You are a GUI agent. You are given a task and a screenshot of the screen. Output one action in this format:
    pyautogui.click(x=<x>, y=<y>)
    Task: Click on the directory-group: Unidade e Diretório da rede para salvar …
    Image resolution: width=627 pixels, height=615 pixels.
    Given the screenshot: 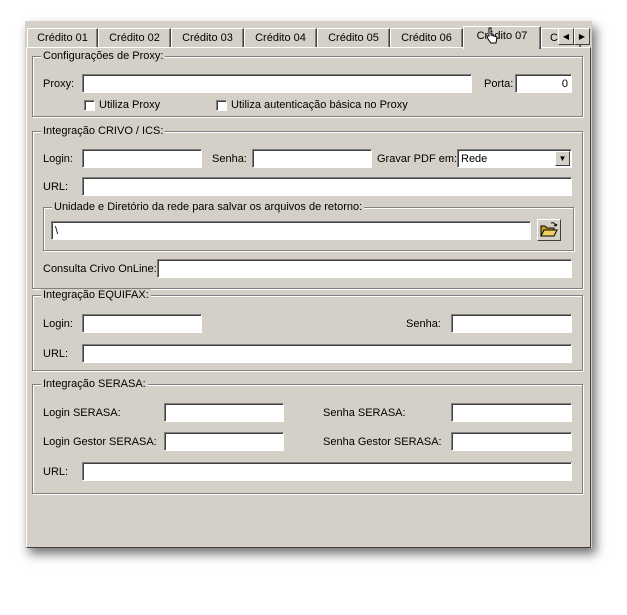 What is the action you would take?
    pyautogui.click(x=308, y=226)
    